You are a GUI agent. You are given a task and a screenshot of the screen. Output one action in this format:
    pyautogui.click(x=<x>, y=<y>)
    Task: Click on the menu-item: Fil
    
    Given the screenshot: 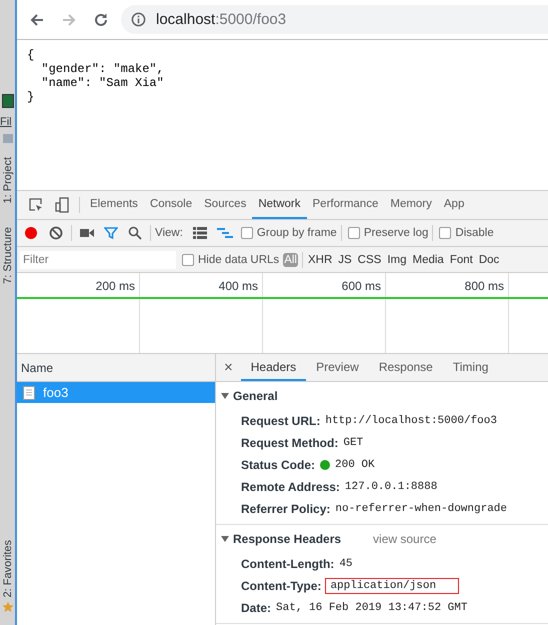 What is the action you would take?
    pyautogui.click(x=7, y=122)
    